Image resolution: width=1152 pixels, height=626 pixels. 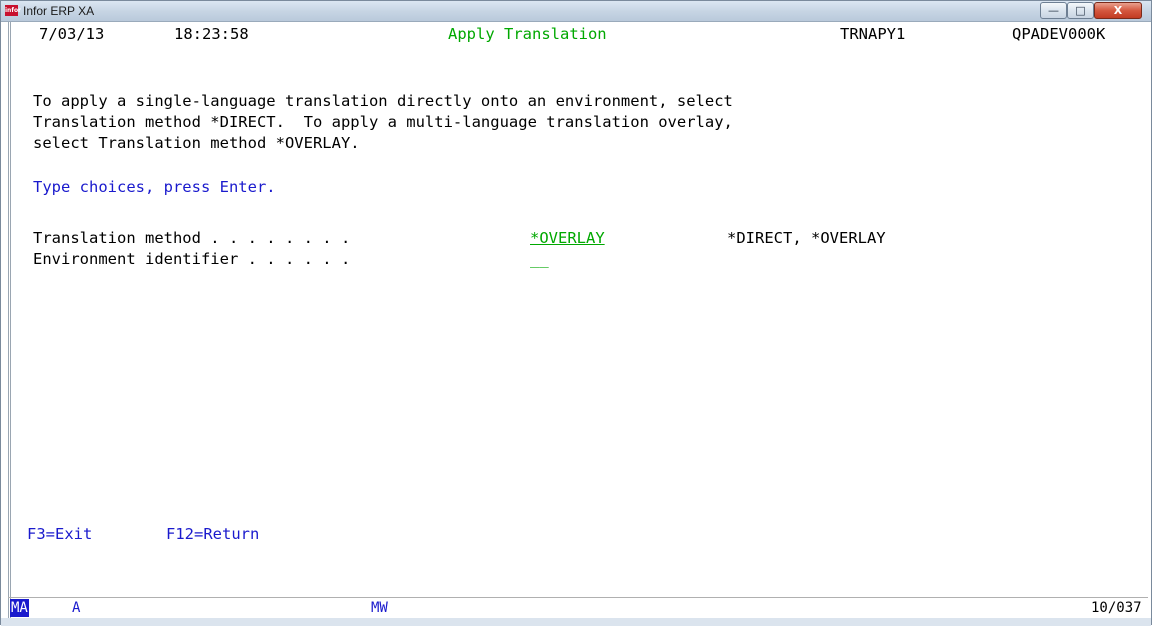 I want to click on screen-title: Apply Translation, so click(x=527, y=34).